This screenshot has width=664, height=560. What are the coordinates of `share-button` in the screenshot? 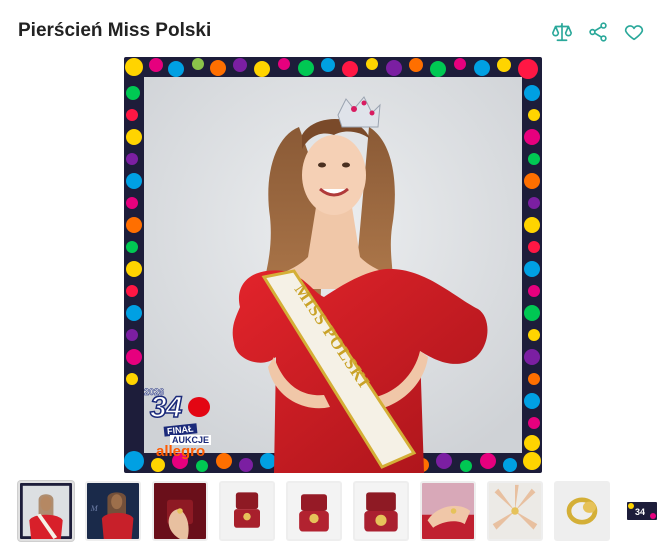 It's located at (598, 32).